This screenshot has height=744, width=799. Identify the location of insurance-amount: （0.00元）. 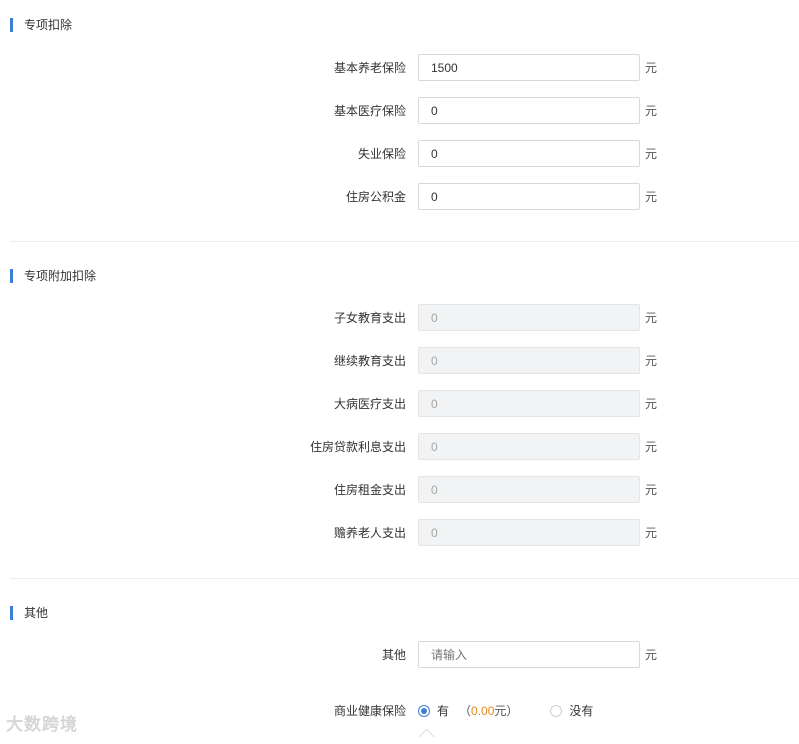
(488, 711).